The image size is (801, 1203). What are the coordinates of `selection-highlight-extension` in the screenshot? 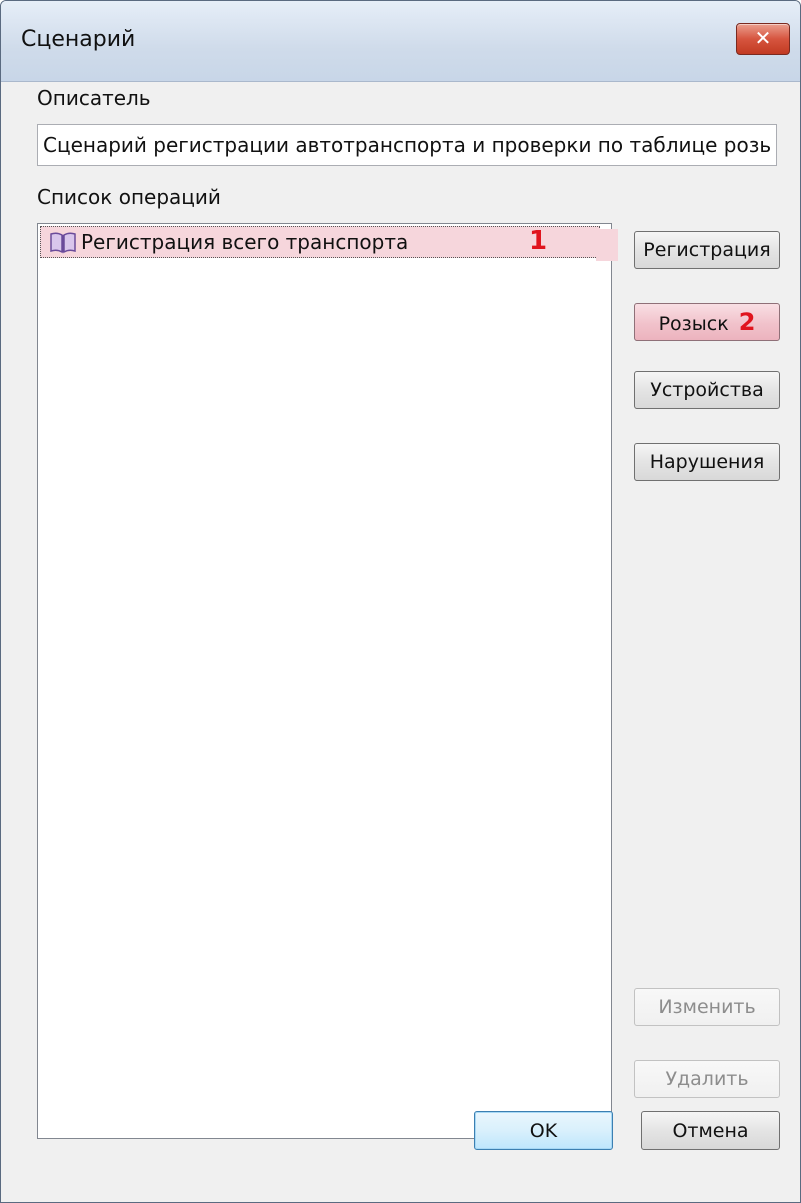 It's located at (607, 245).